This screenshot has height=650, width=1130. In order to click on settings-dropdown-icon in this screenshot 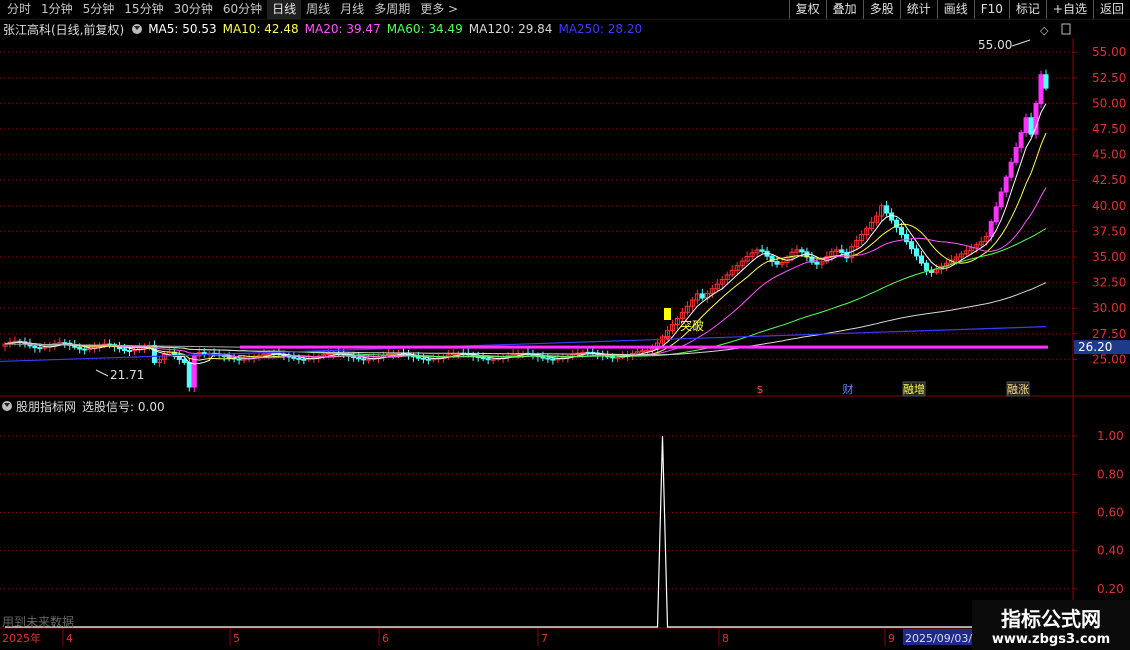, I will do `click(137, 29)`.